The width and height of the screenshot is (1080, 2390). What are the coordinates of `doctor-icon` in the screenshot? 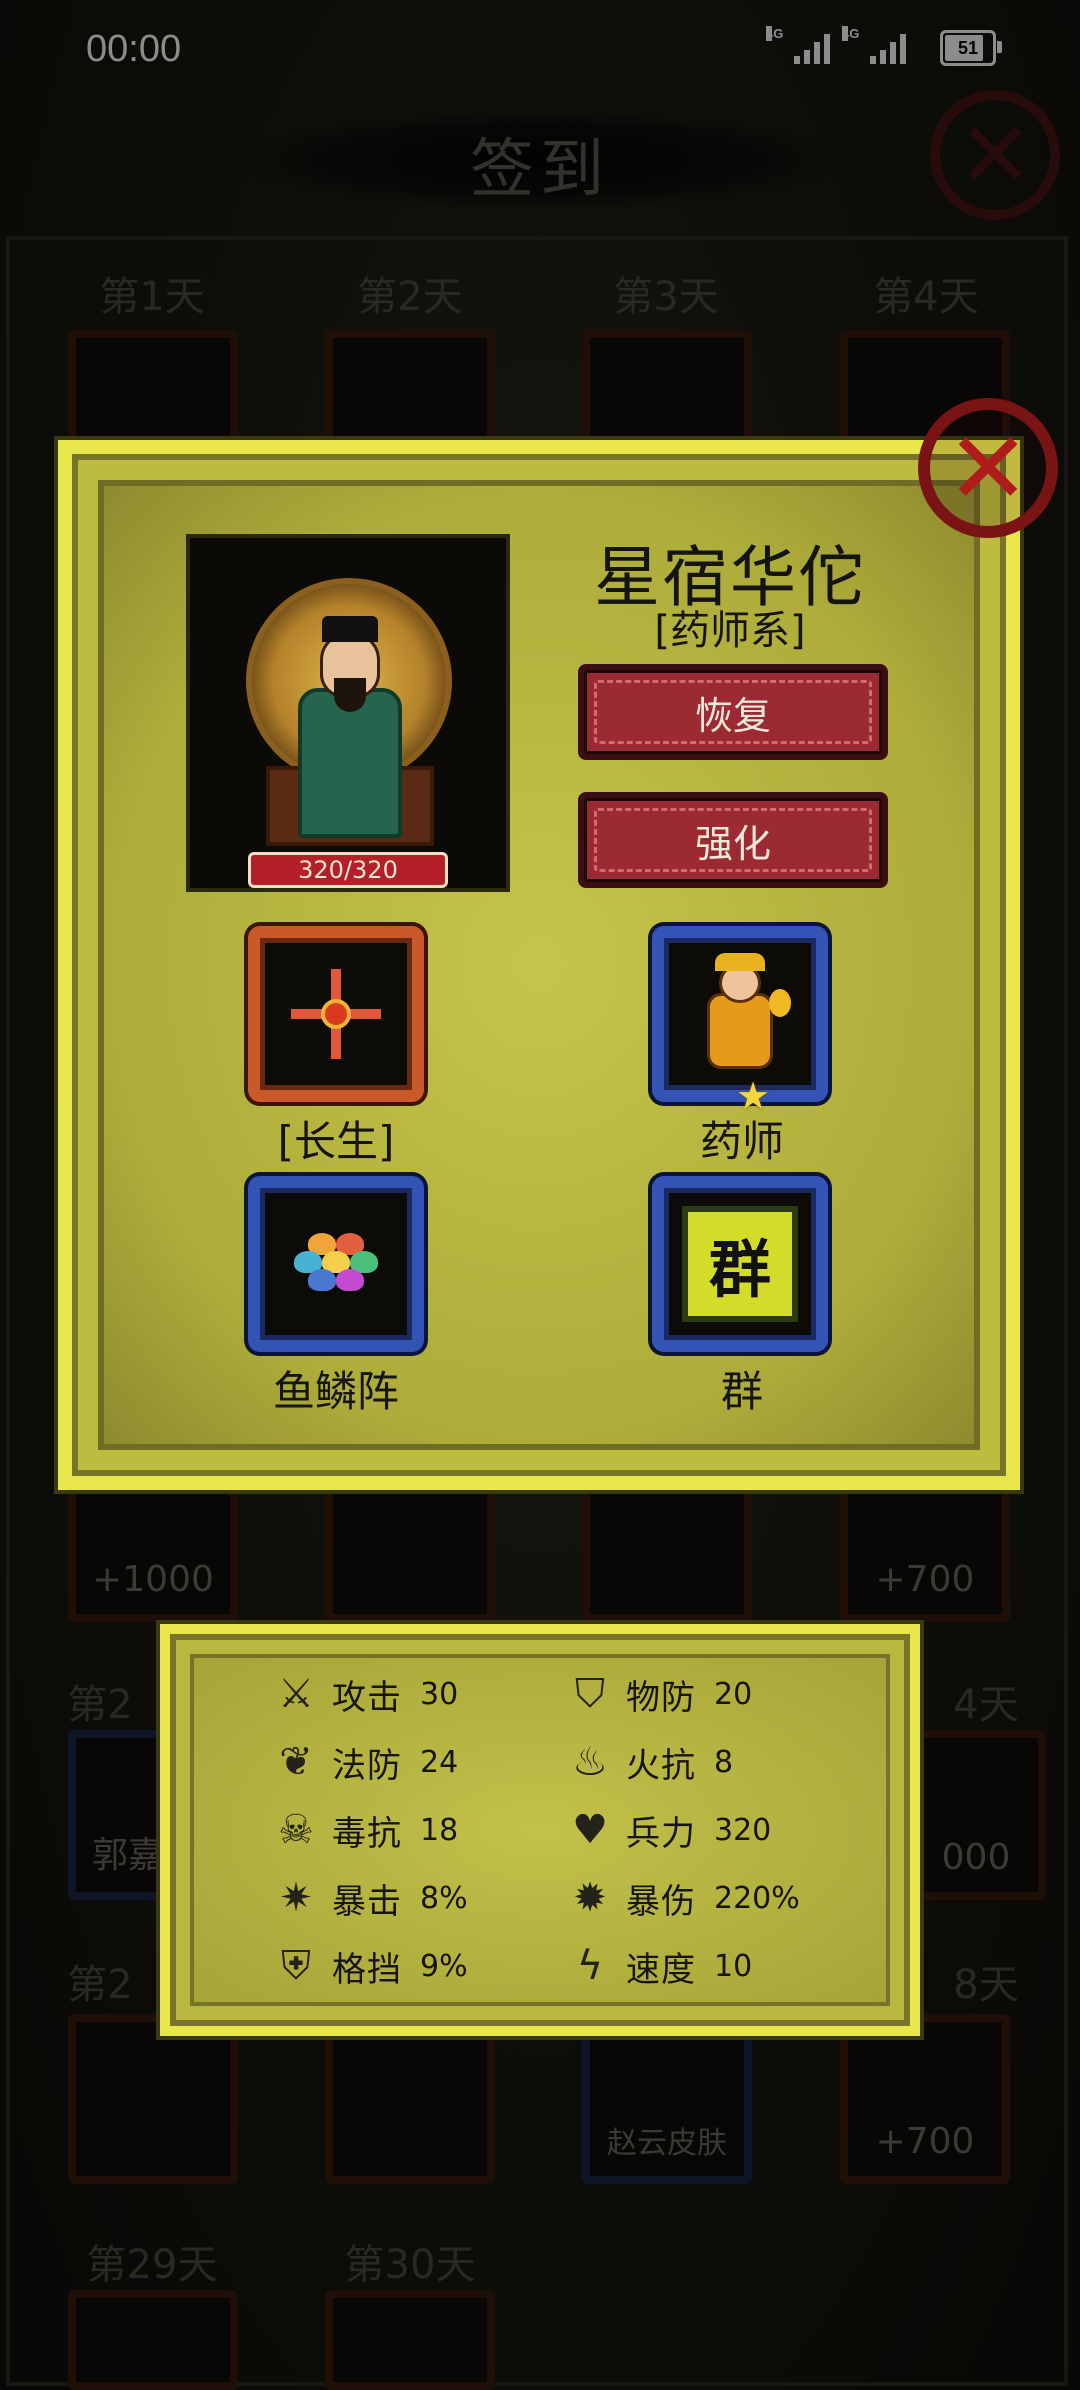 It's located at (740, 1014).